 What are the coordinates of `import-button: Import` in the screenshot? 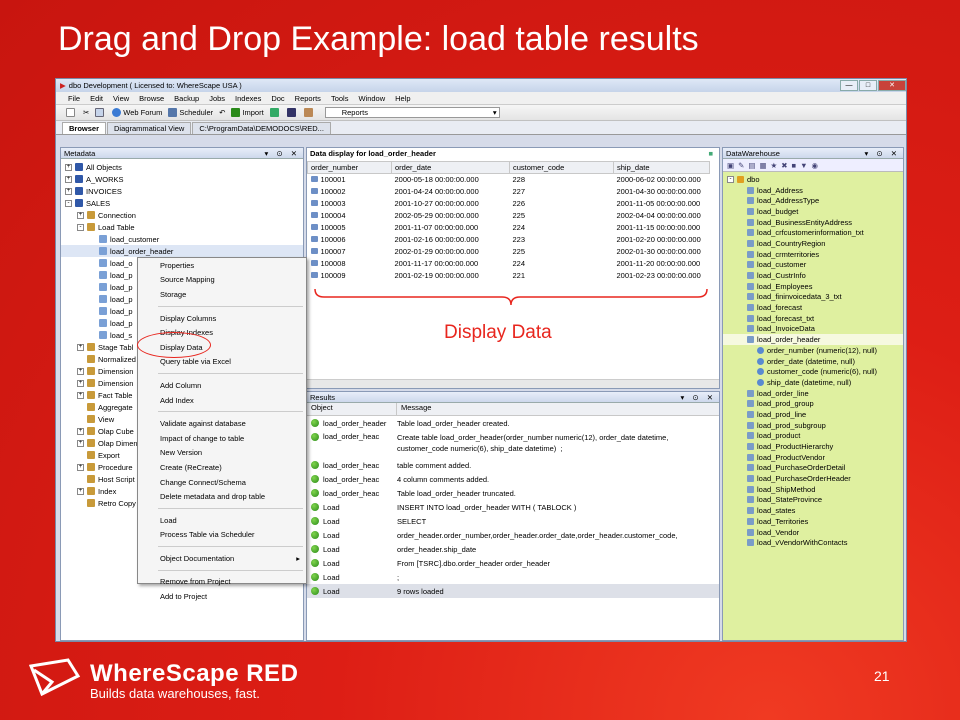 It's located at (247, 112).